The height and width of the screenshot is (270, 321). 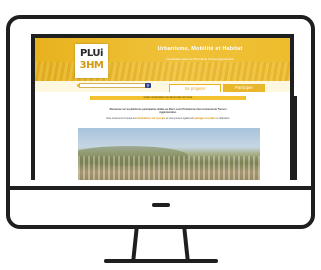 What do you see at coordinates (195, 88) in the screenshot?
I see `tab-se-projeter: Se projeter` at bounding box center [195, 88].